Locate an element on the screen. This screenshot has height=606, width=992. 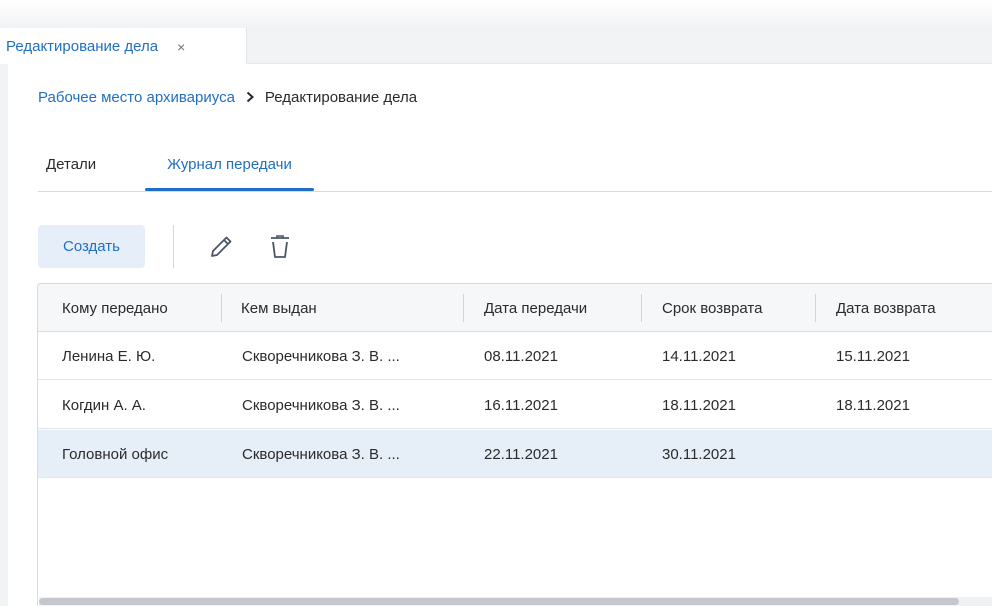
cell-due-date: 14.11.2021 is located at coordinates (699, 356).